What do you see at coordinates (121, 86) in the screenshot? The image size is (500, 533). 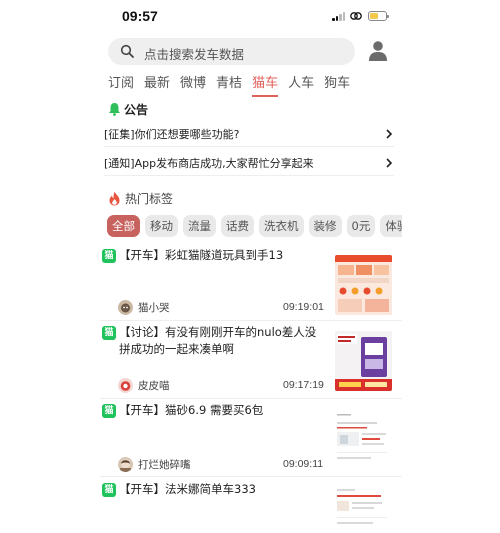 I see `tab-subscribe: 订阅` at bounding box center [121, 86].